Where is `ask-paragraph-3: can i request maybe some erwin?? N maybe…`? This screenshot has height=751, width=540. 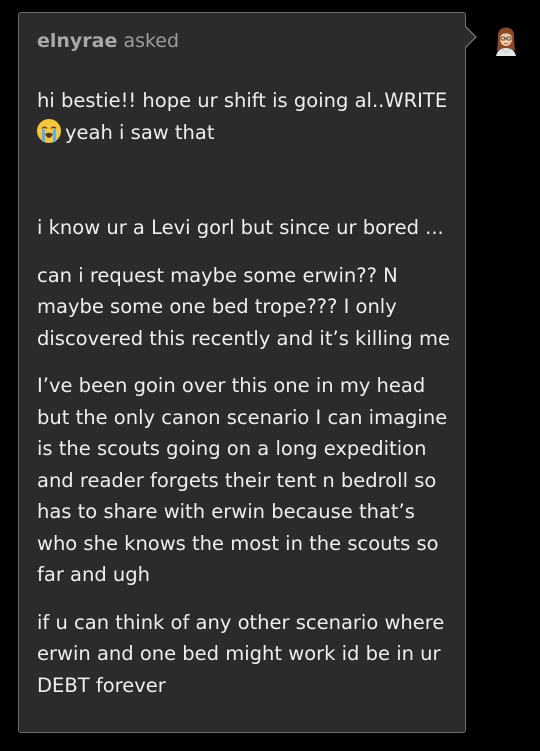 ask-paragraph-3: can i request maybe some erwin?? N maybe… is located at coordinates (243, 306).